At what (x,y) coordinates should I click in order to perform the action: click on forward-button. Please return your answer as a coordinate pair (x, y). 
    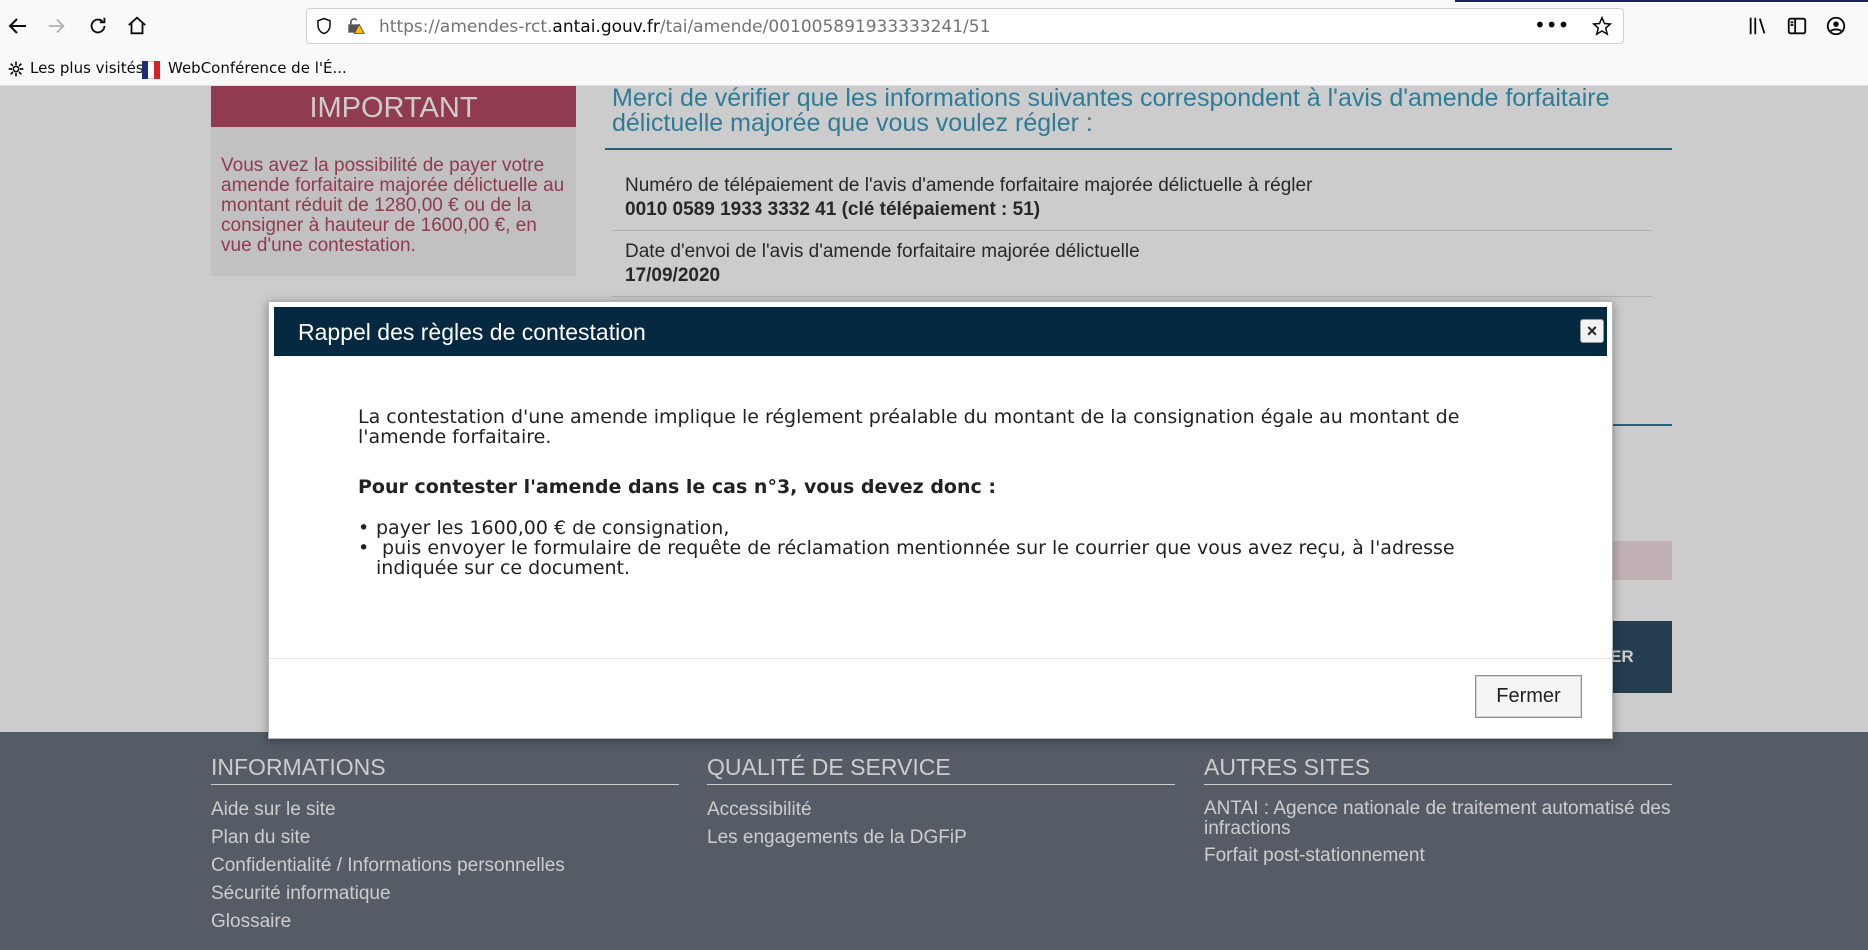
    Looking at the image, I should click on (56, 26).